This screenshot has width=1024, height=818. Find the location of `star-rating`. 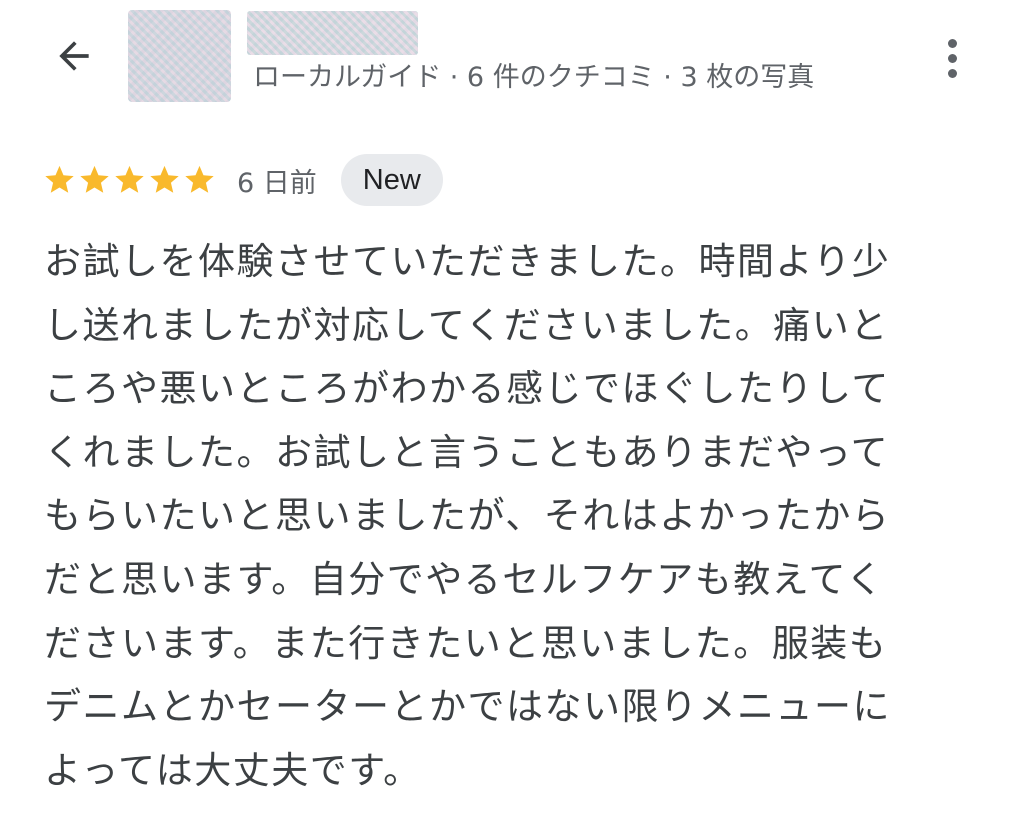

star-rating is located at coordinates (129, 180).